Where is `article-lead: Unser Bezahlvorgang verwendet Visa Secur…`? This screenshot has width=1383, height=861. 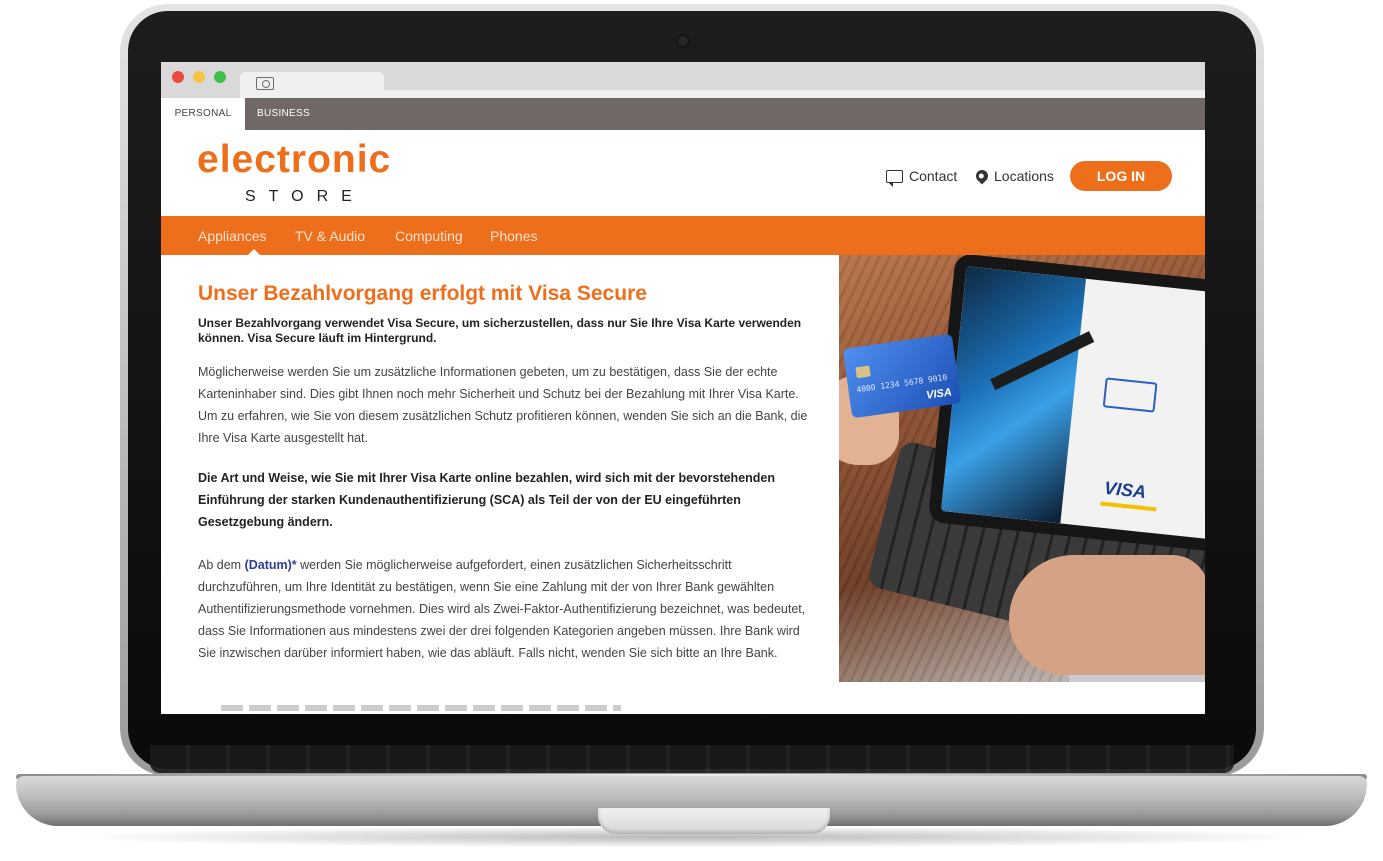
article-lead: Unser Bezahlvorgang verwendet Visa Secur… is located at coordinates (500, 330).